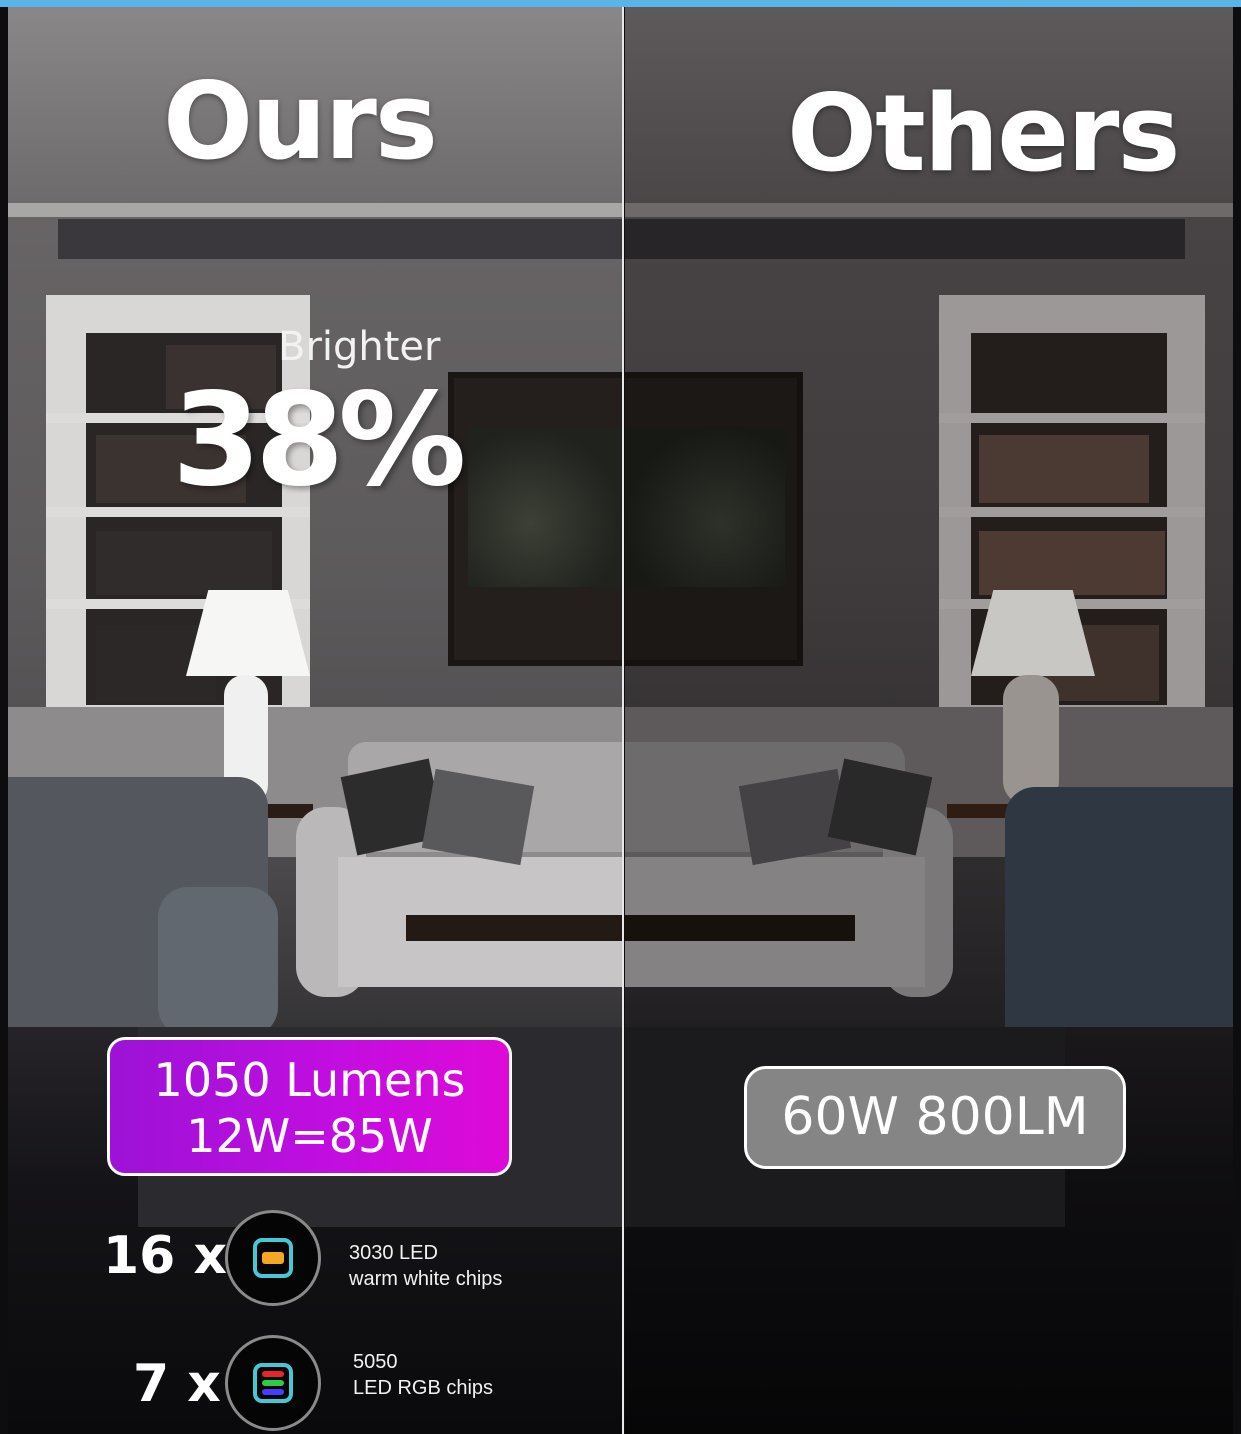 The height and width of the screenshot is (1434, 1241). I want to click on chip-desc-warm-line2: warm white chips, so click(426, 1279).